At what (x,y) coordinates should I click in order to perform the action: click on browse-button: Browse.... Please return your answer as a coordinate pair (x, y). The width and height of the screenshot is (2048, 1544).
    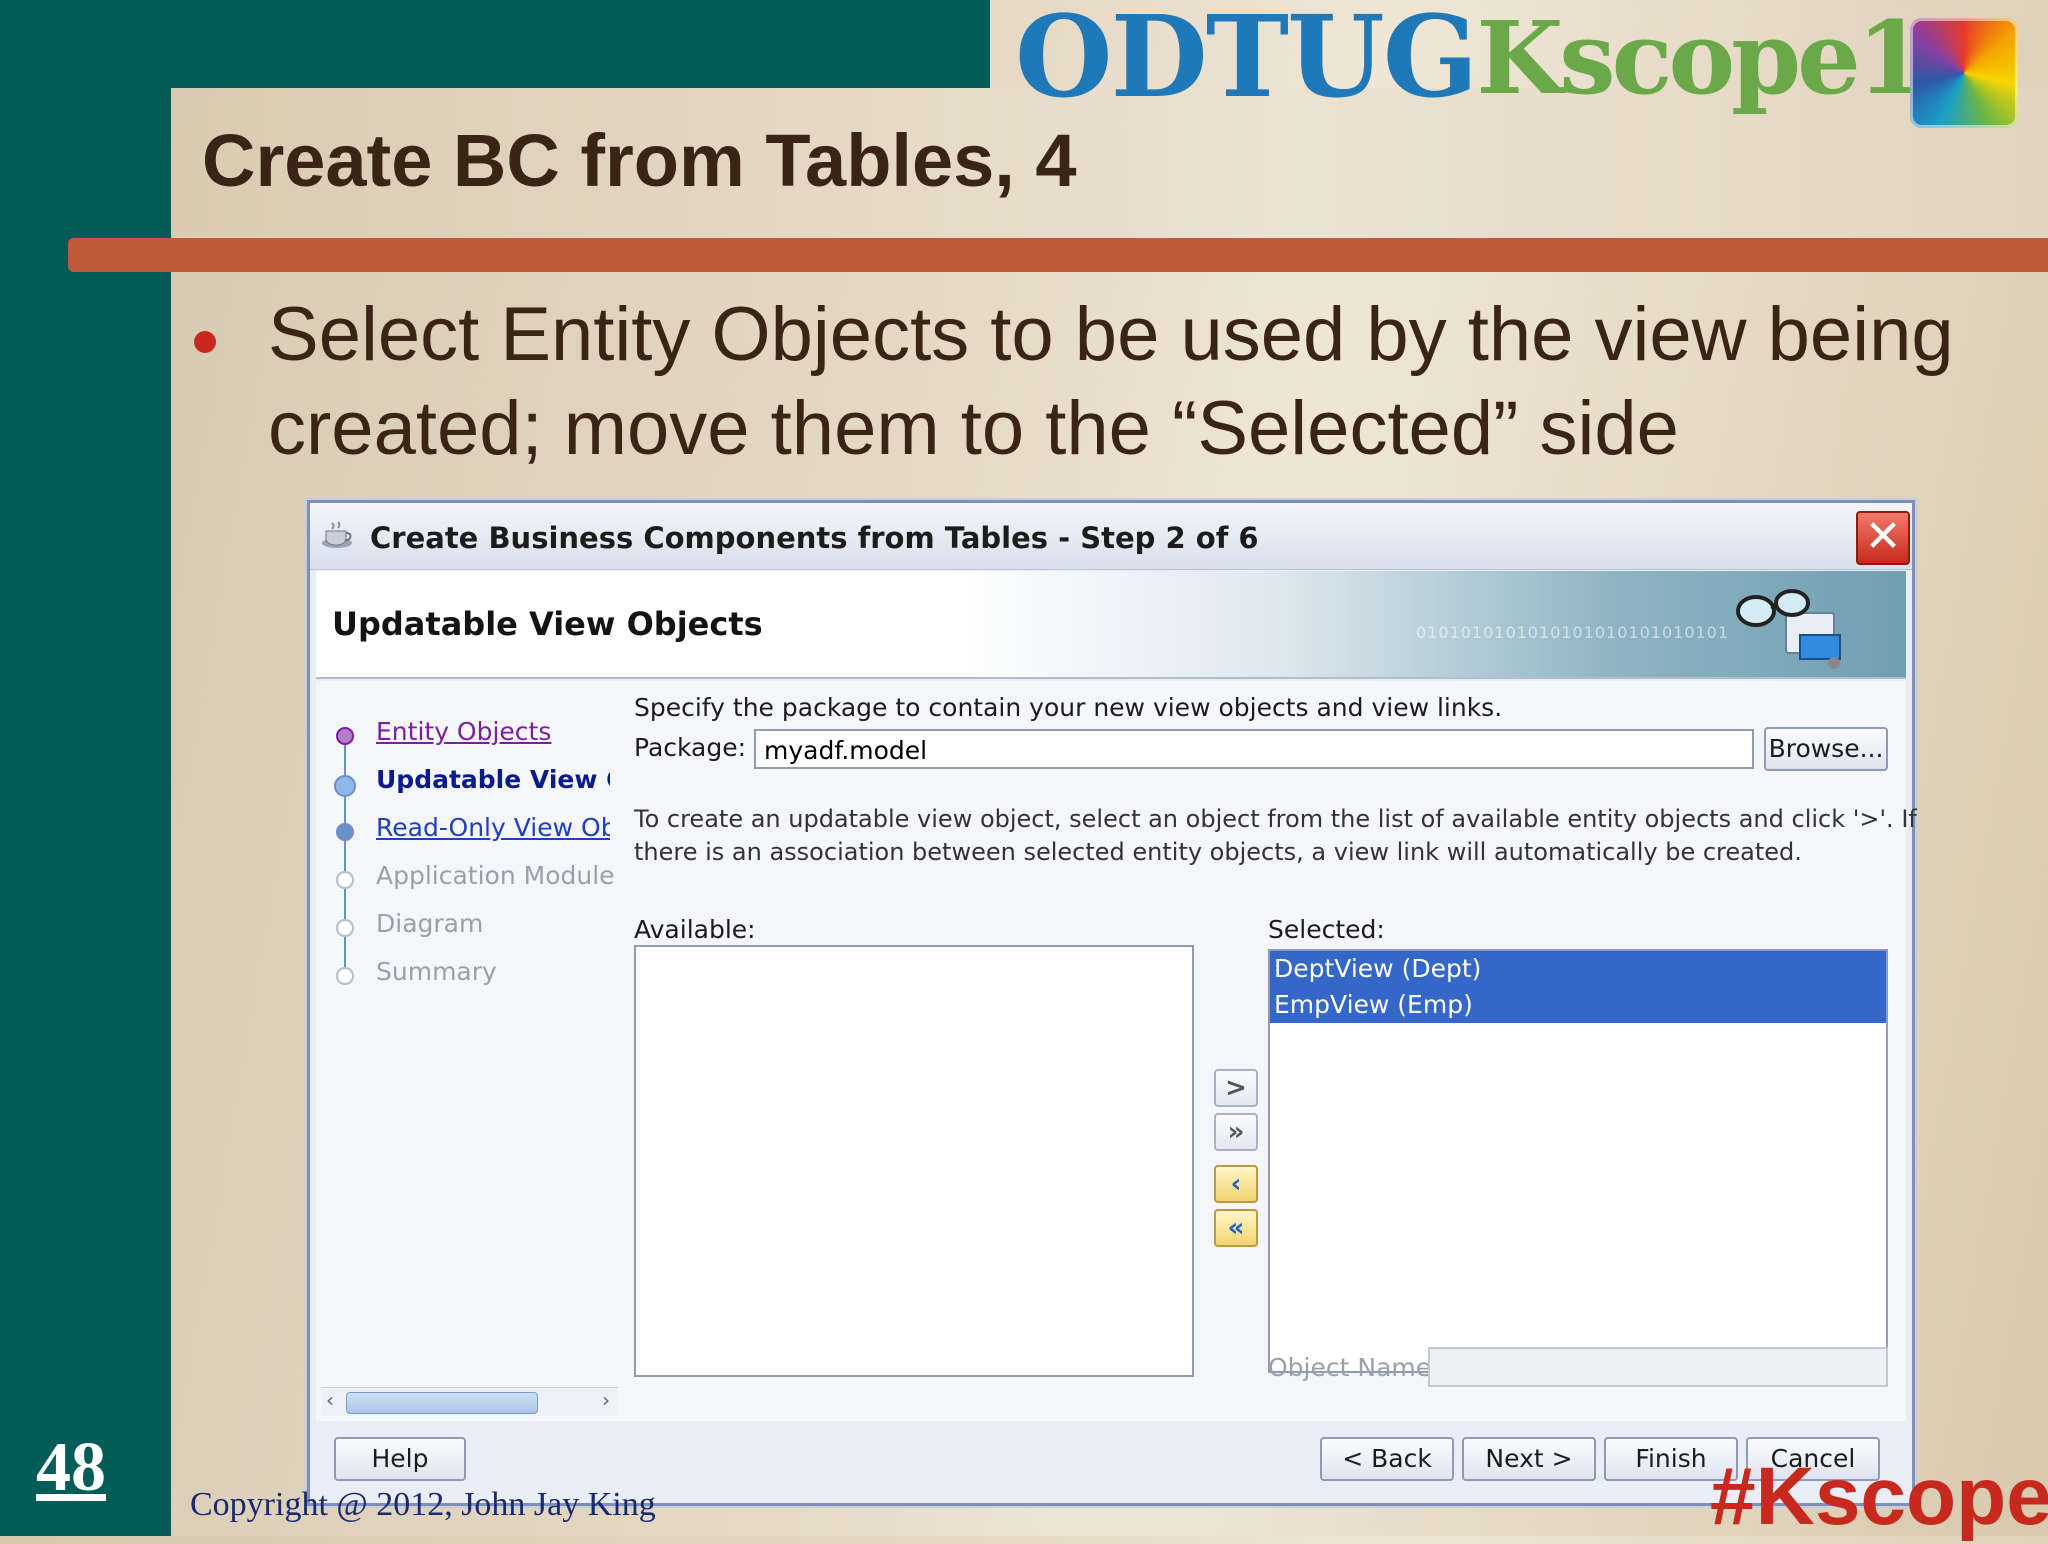
    Looking at the image, I should click on (1826, 749).